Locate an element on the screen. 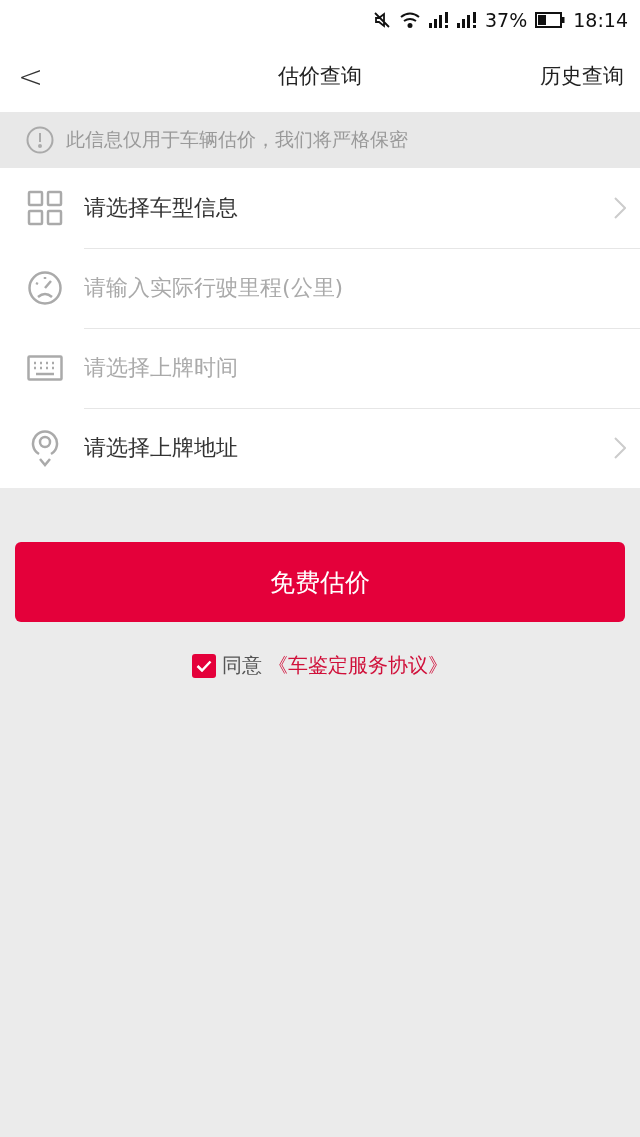  gauge-icon is located at coordinates (45, 288).